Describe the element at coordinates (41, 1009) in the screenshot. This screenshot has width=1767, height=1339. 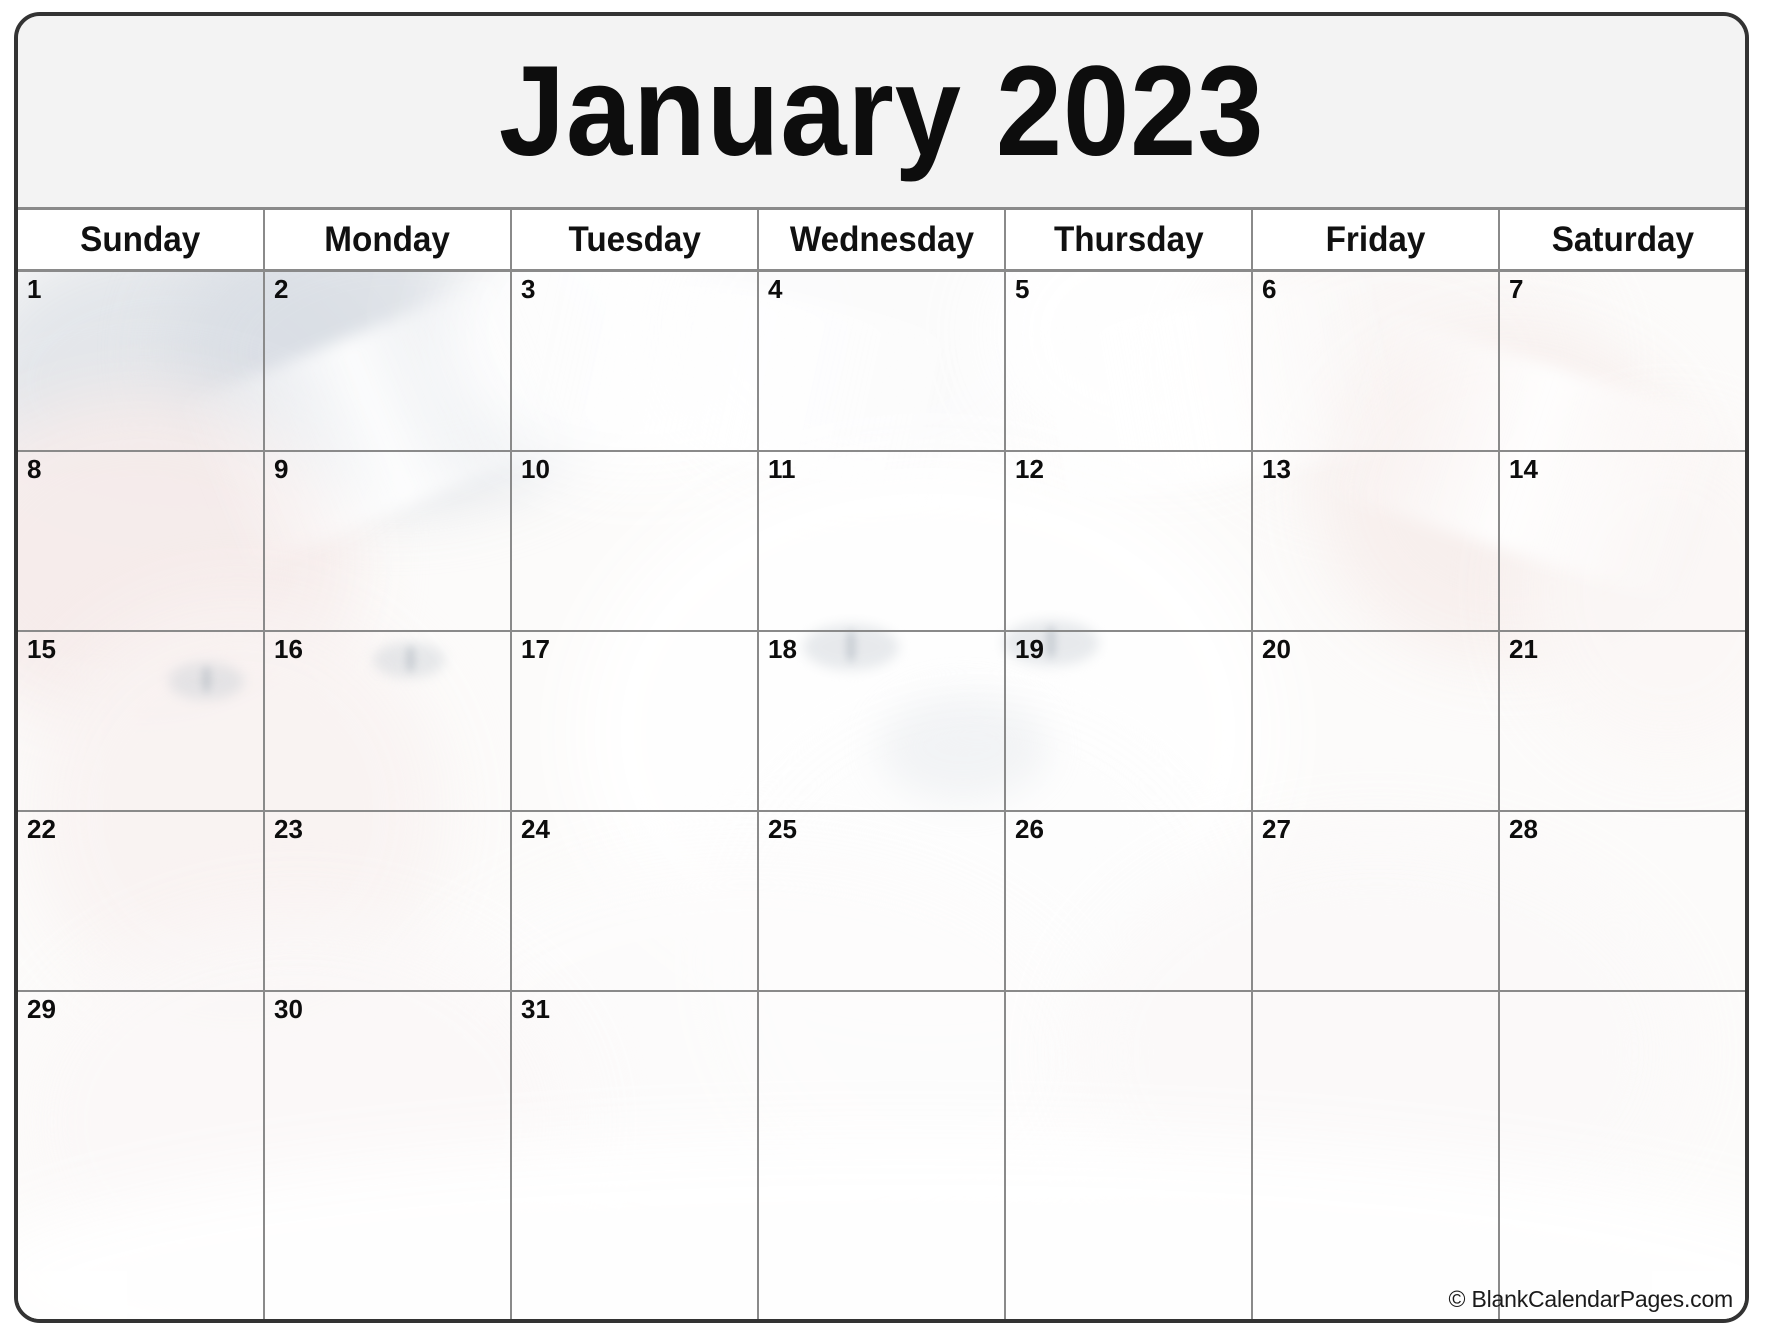
I see `day-number: 29` at that location.